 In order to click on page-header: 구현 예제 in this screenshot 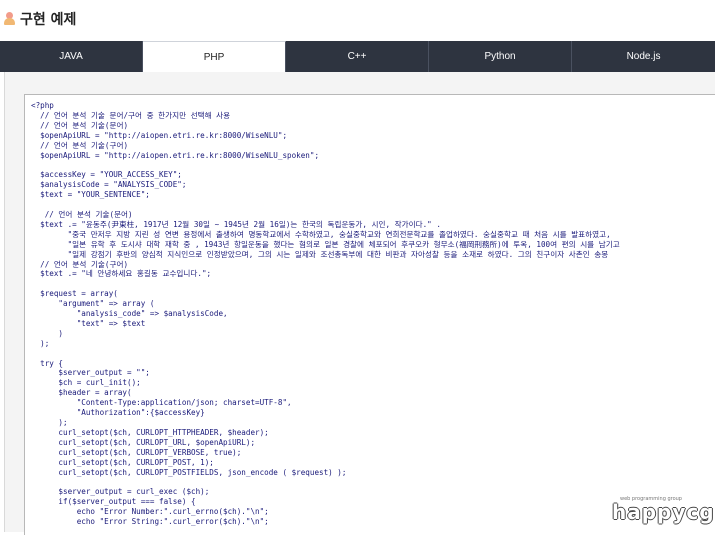, I will do `click(357, 19)`.